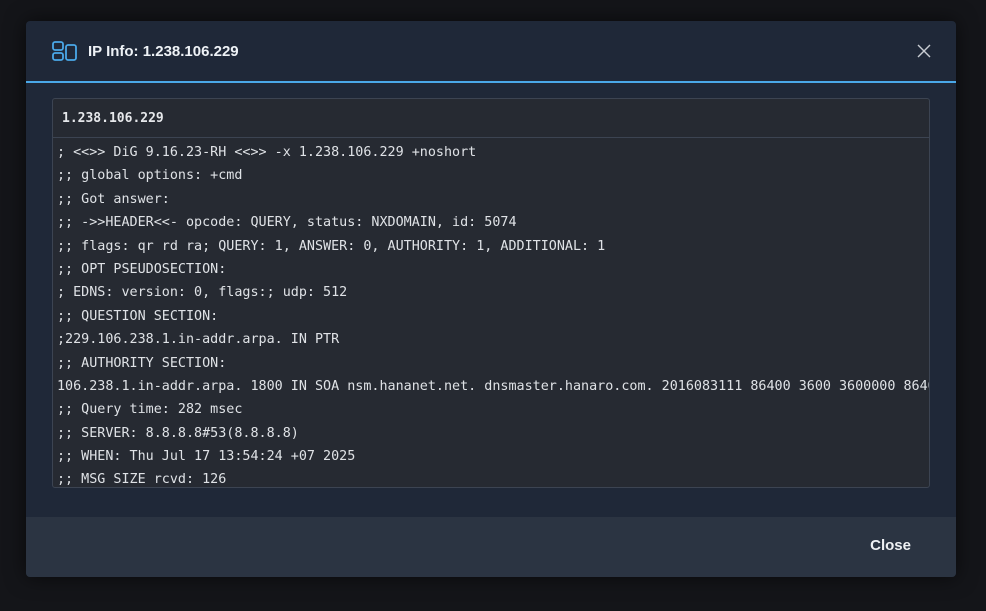 This screenshot has height=611, width=986. Describe the element at coordinates (178, 433) in the screenshot. I see `output-line: ;; SERVER: 8.8.8.8#53(8.8.8.8)` at that location.